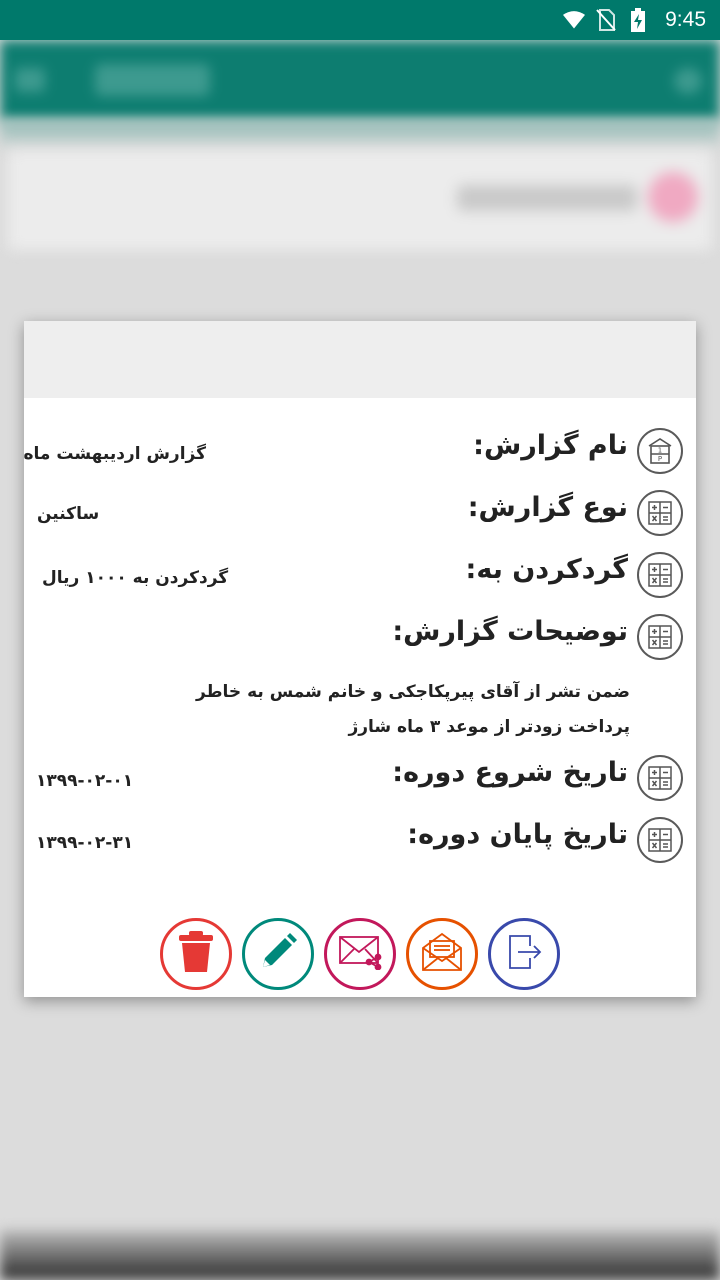 The image size is (720, 1280). What do you see at coordinates (135, 578) in the screenshot?
I see `field-value: گردکردن به ۱۰۰۰ ریال` at bounding box center [135, 578].